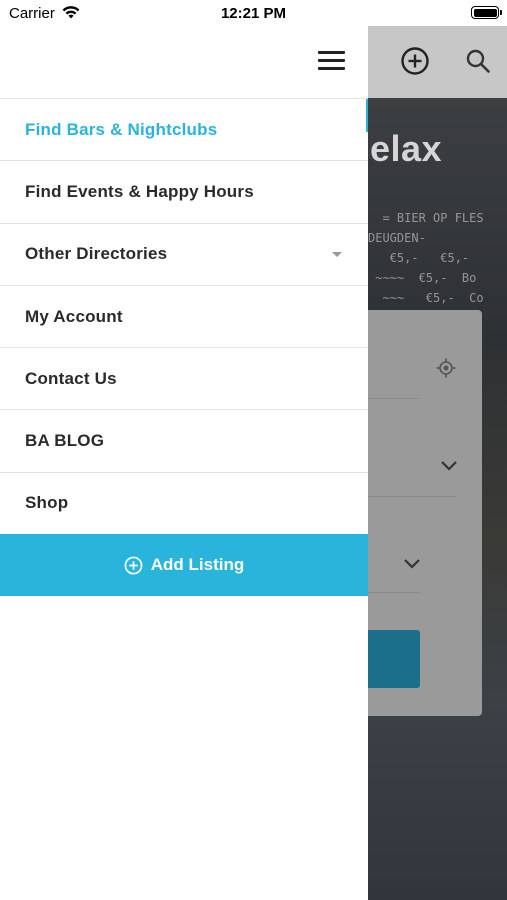 The width and height of the screenshot is (507, 900). I want to click on menu-item-label: Find Bars & Nightclubs, so click(121, 129).